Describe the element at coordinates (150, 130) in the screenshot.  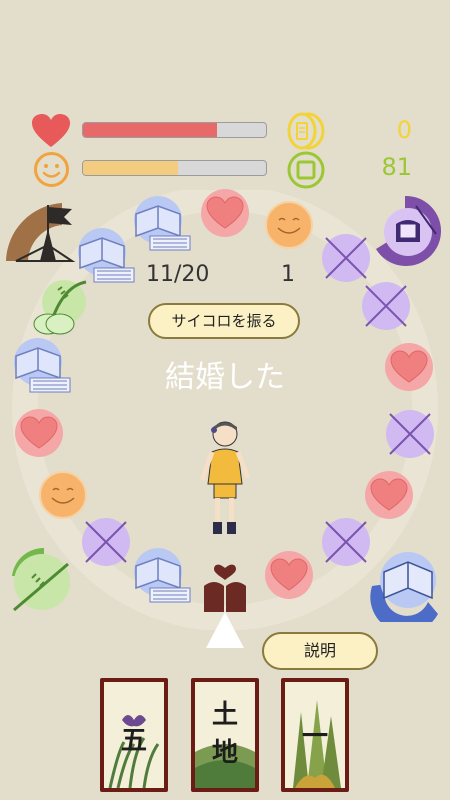
I see `health-bar-fill` at that location.